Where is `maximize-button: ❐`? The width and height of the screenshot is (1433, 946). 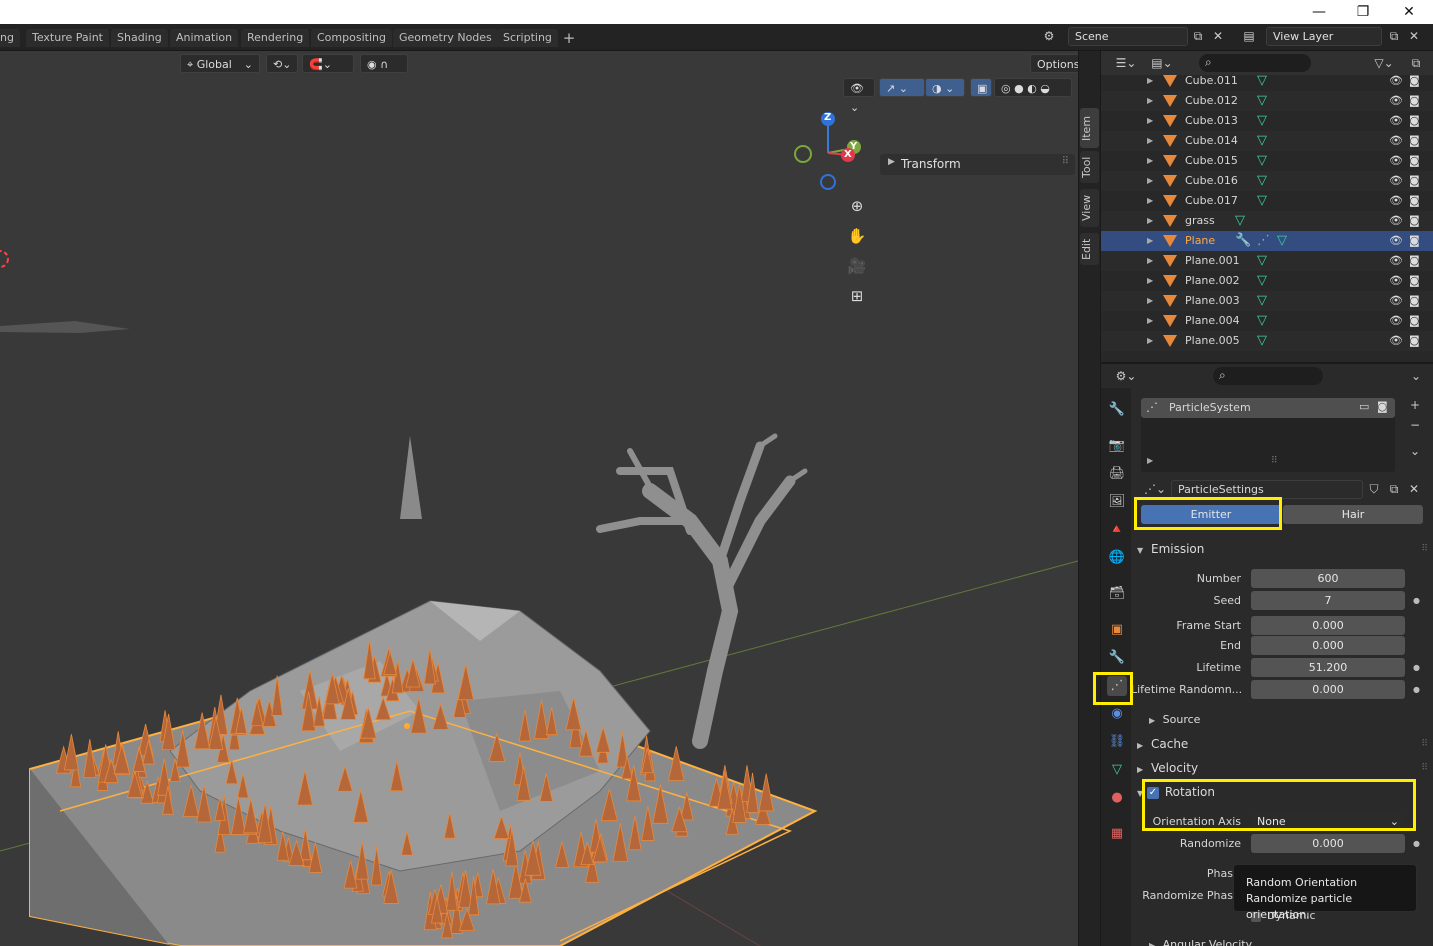
maximize-button: ❐ is located at coordinates (1363, 12).